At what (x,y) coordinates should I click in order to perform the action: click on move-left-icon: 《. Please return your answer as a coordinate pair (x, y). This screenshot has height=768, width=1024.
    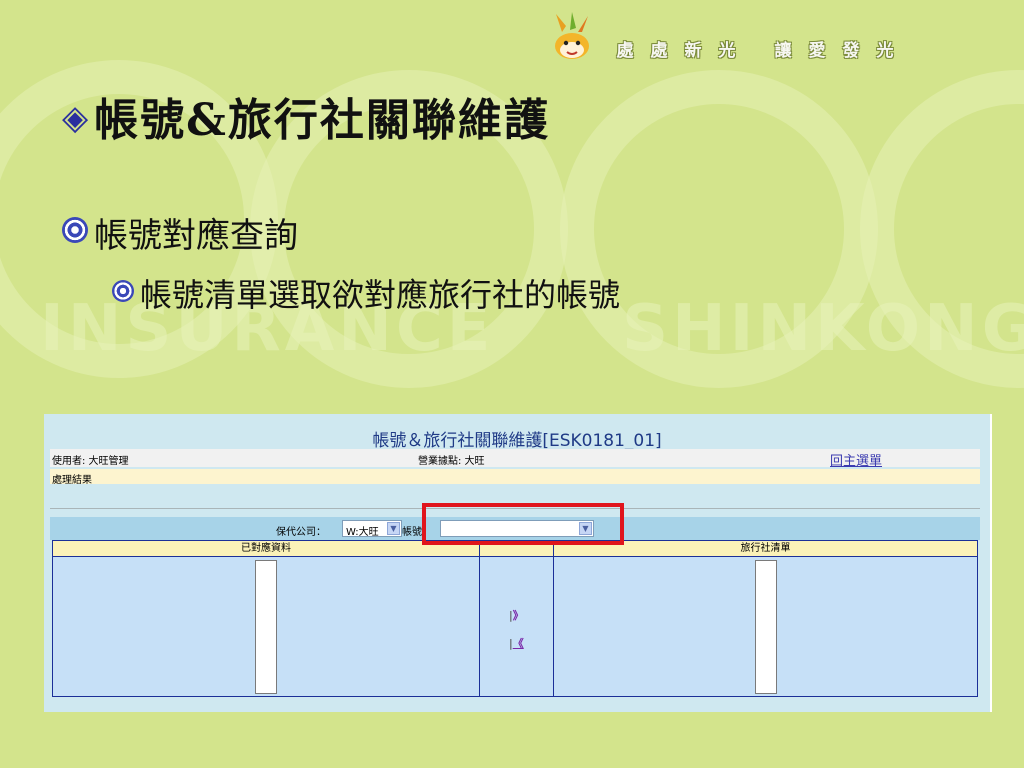
    Looking at the image, I should click on (518, 643).